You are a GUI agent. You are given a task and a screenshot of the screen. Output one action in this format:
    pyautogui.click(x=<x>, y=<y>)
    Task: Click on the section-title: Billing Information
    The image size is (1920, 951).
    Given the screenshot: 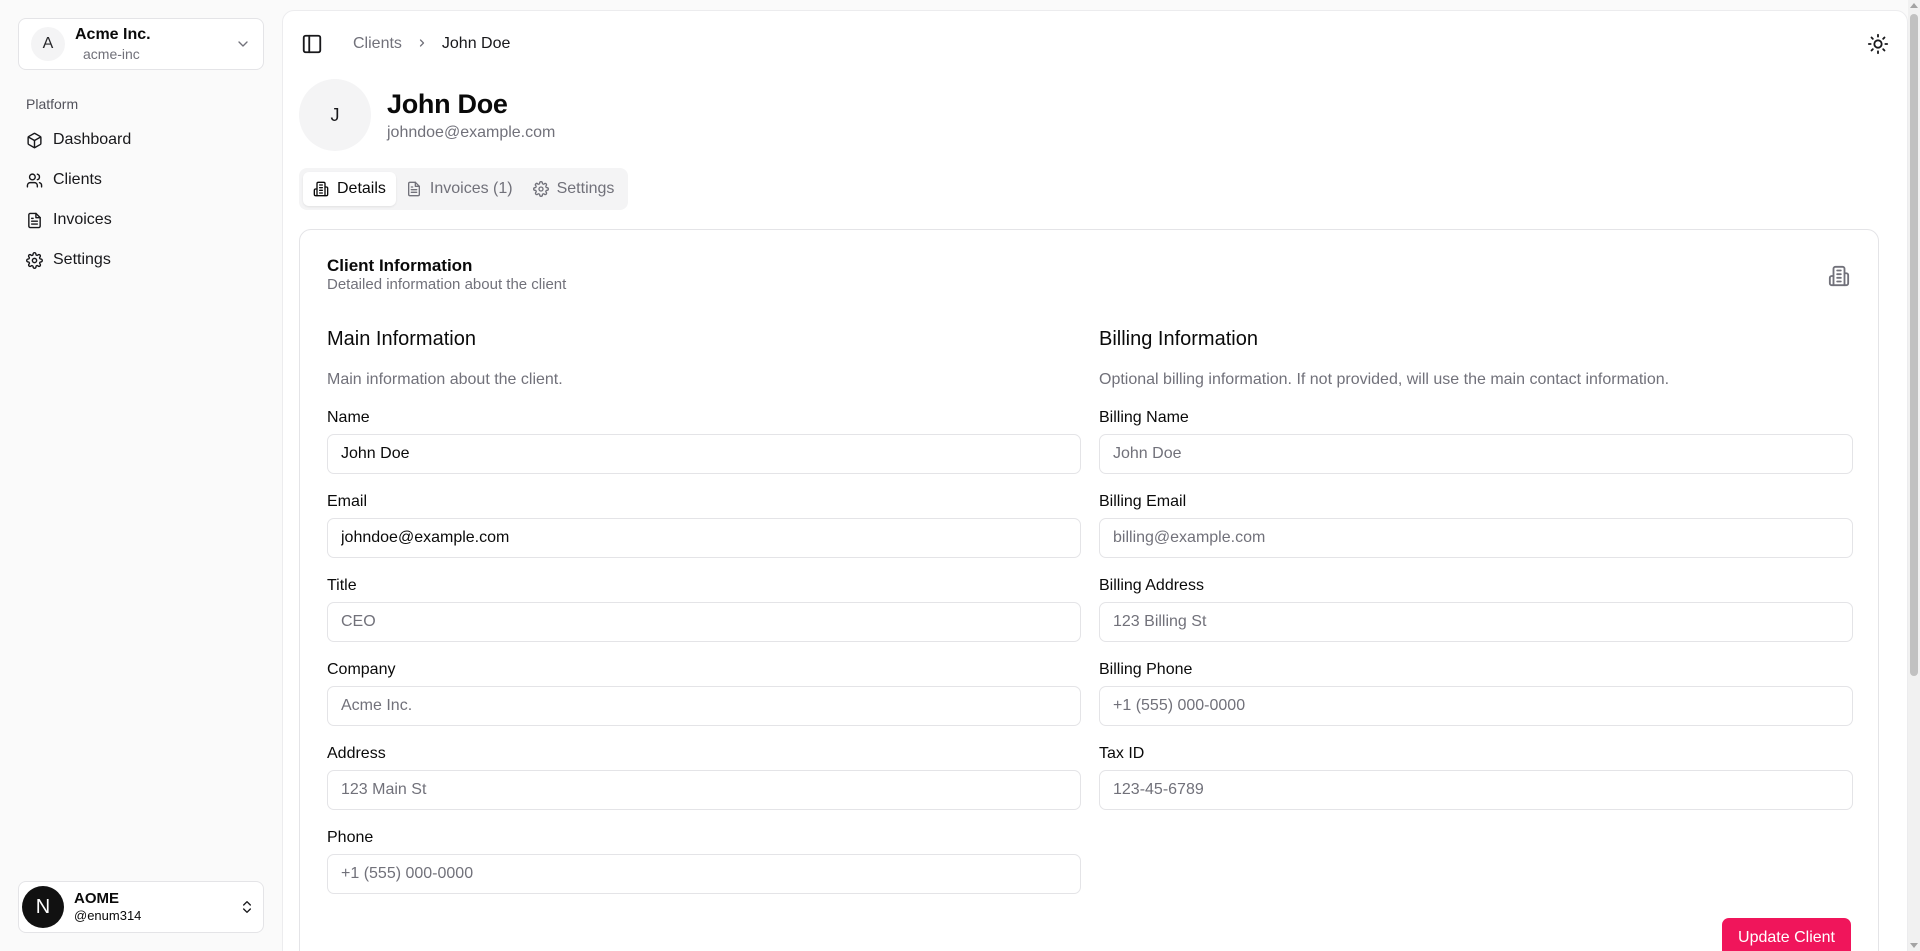 What is the action you would take?
    pyautogui.click(x=1178, y=339)
    